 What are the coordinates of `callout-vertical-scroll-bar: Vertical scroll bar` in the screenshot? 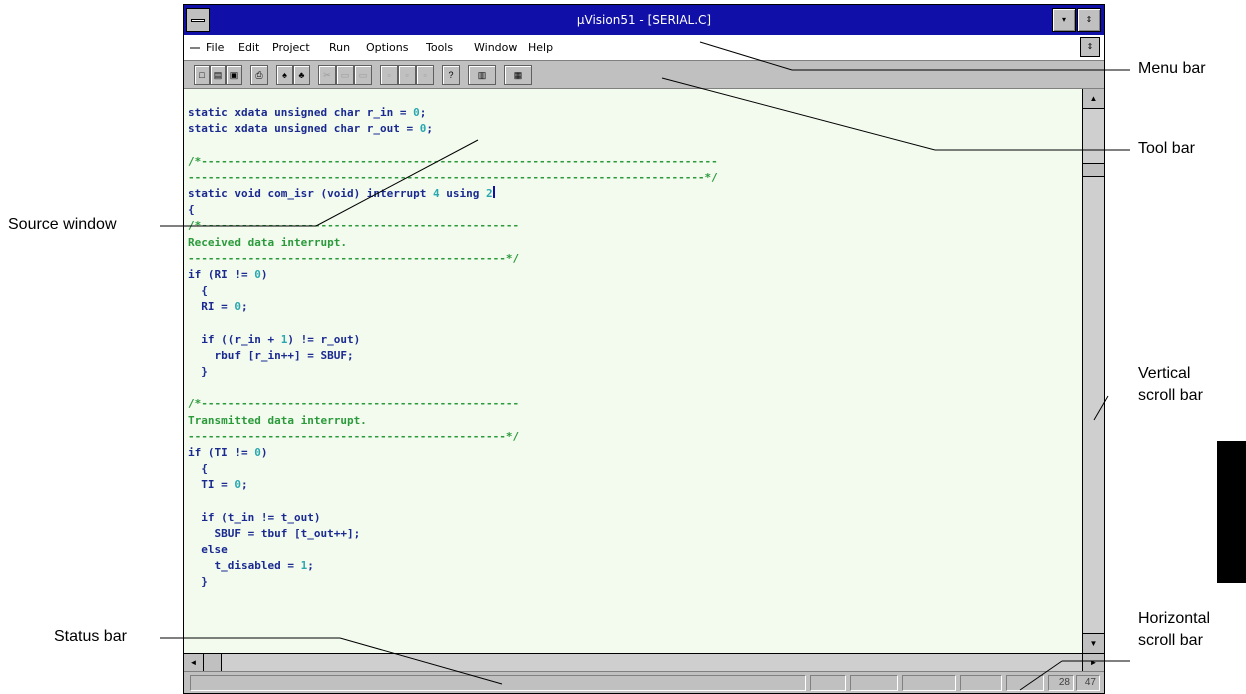 It's located at (1170, 384).